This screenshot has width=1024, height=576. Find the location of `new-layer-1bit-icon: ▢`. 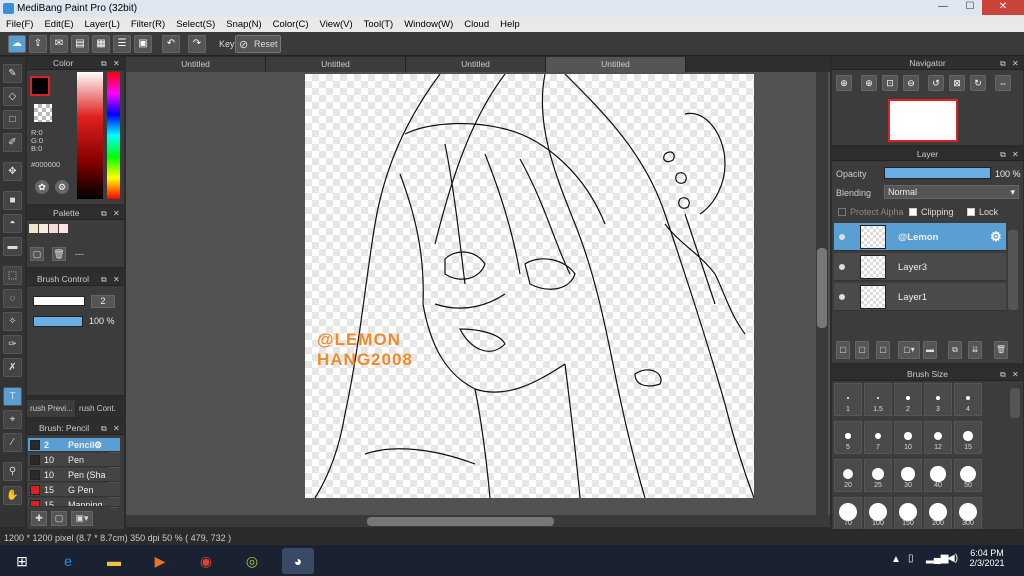

new-layer-1bit-icon: ▢ is located at coordinates (883, 350).